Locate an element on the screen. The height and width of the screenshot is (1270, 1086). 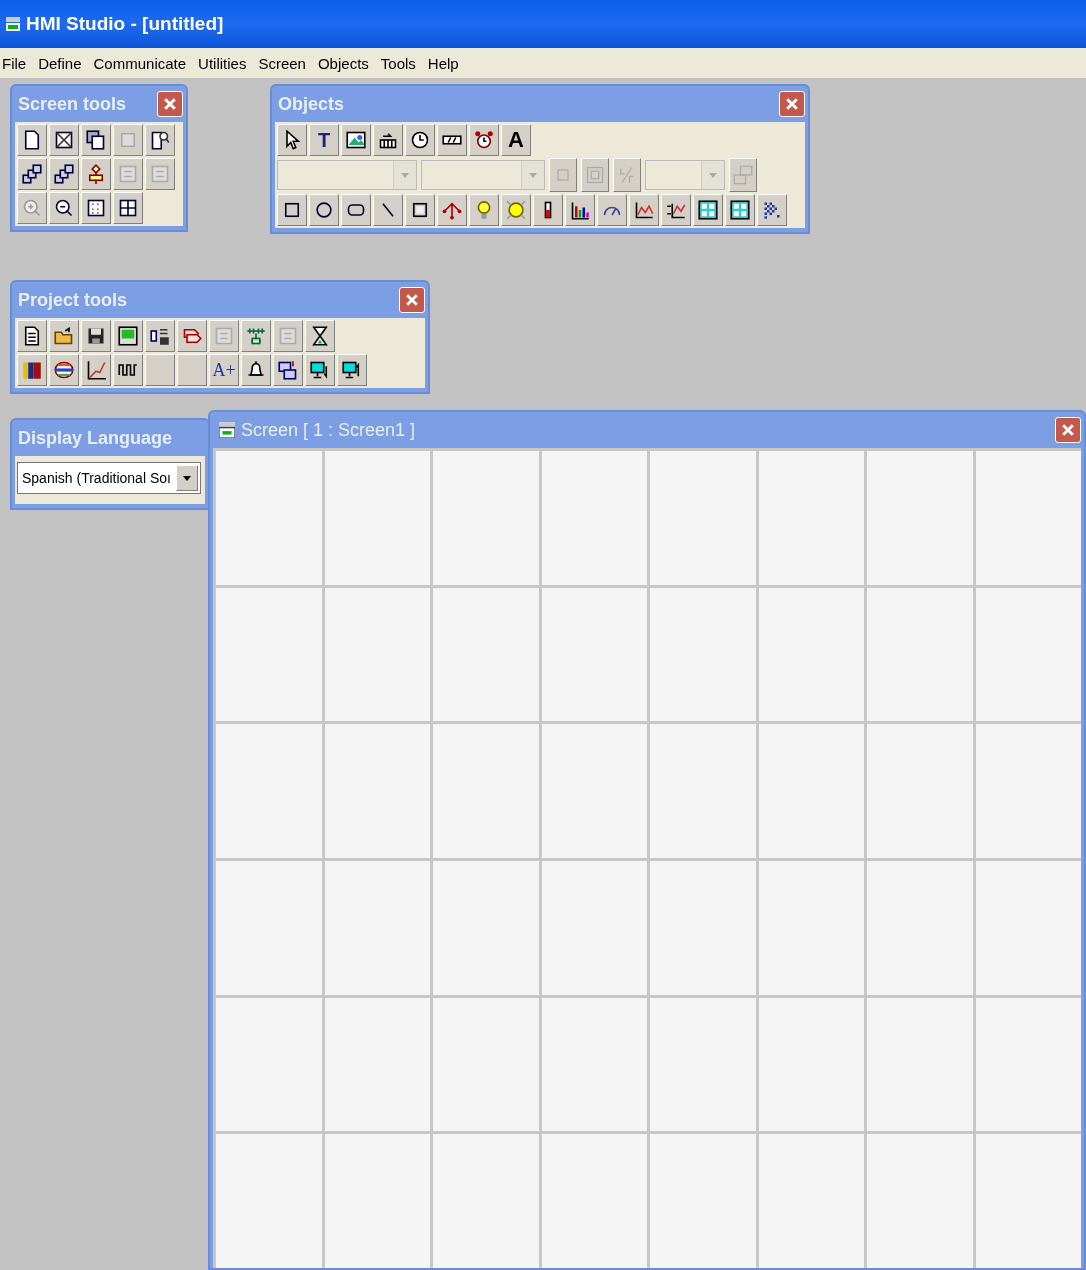
picture-icon is located at coordinates (356, 140).